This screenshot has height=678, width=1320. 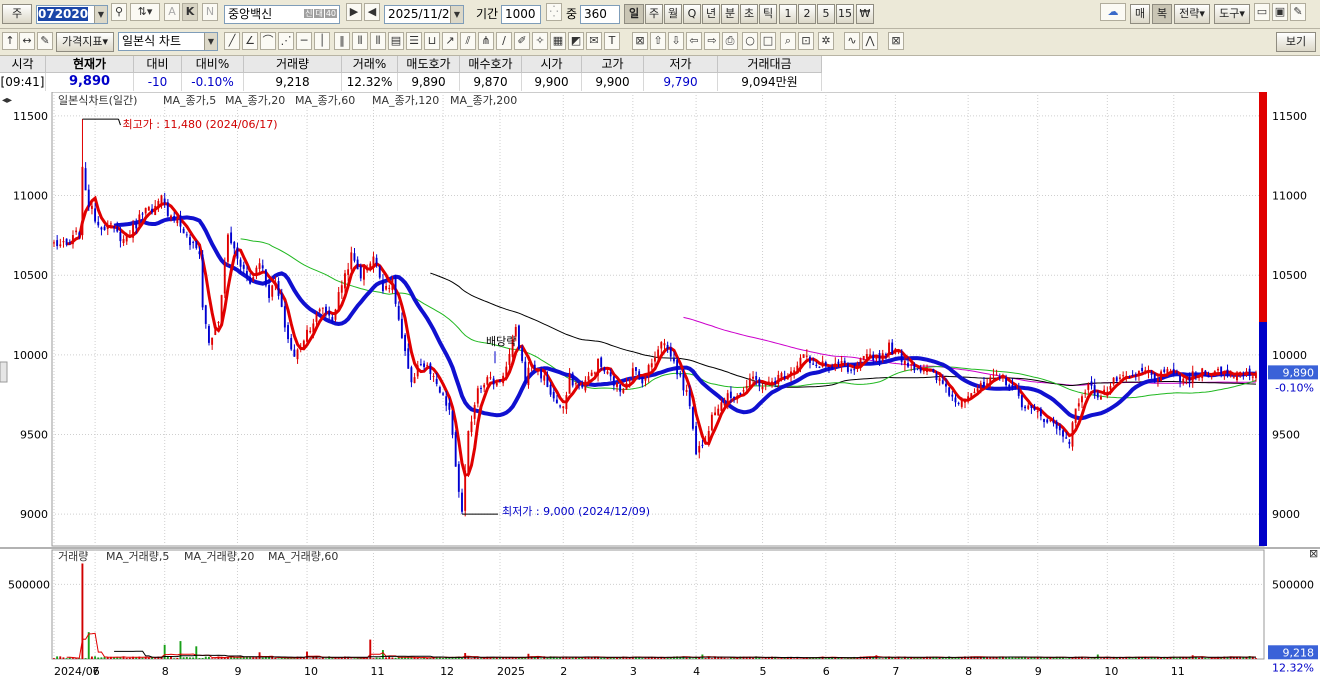 I want to click on angle-tool-icon: ∠, so click(x=250, y=41).